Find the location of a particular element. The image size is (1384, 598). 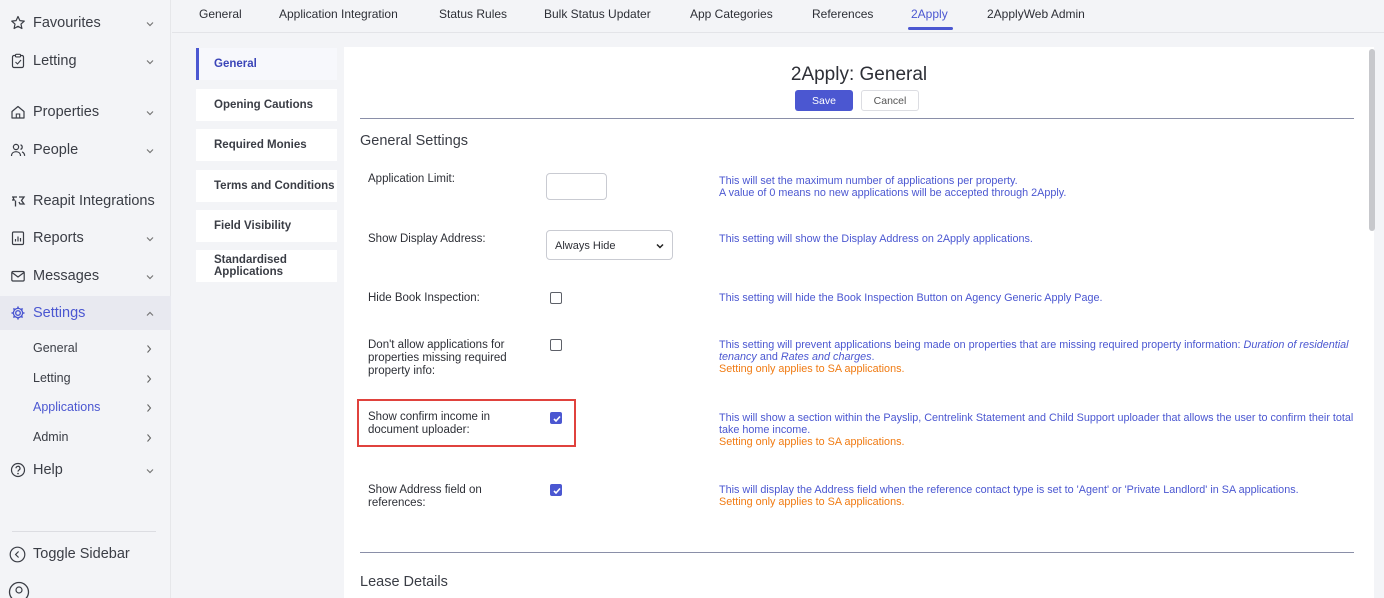

submenu-item-standardised-applications: Standardised Applications is located at coordinates (266, 266).